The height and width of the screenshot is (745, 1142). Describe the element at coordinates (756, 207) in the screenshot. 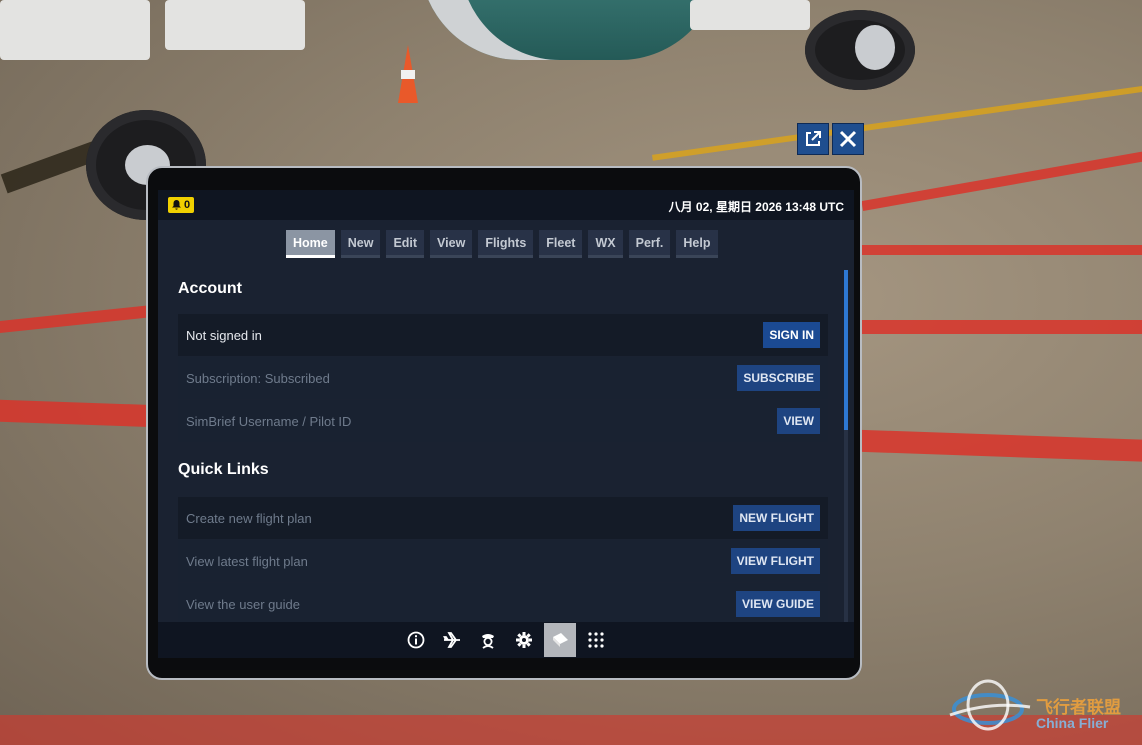

I see `utc-clock: 八月 02, 星期日 2026 13:48 UTC` at that location.